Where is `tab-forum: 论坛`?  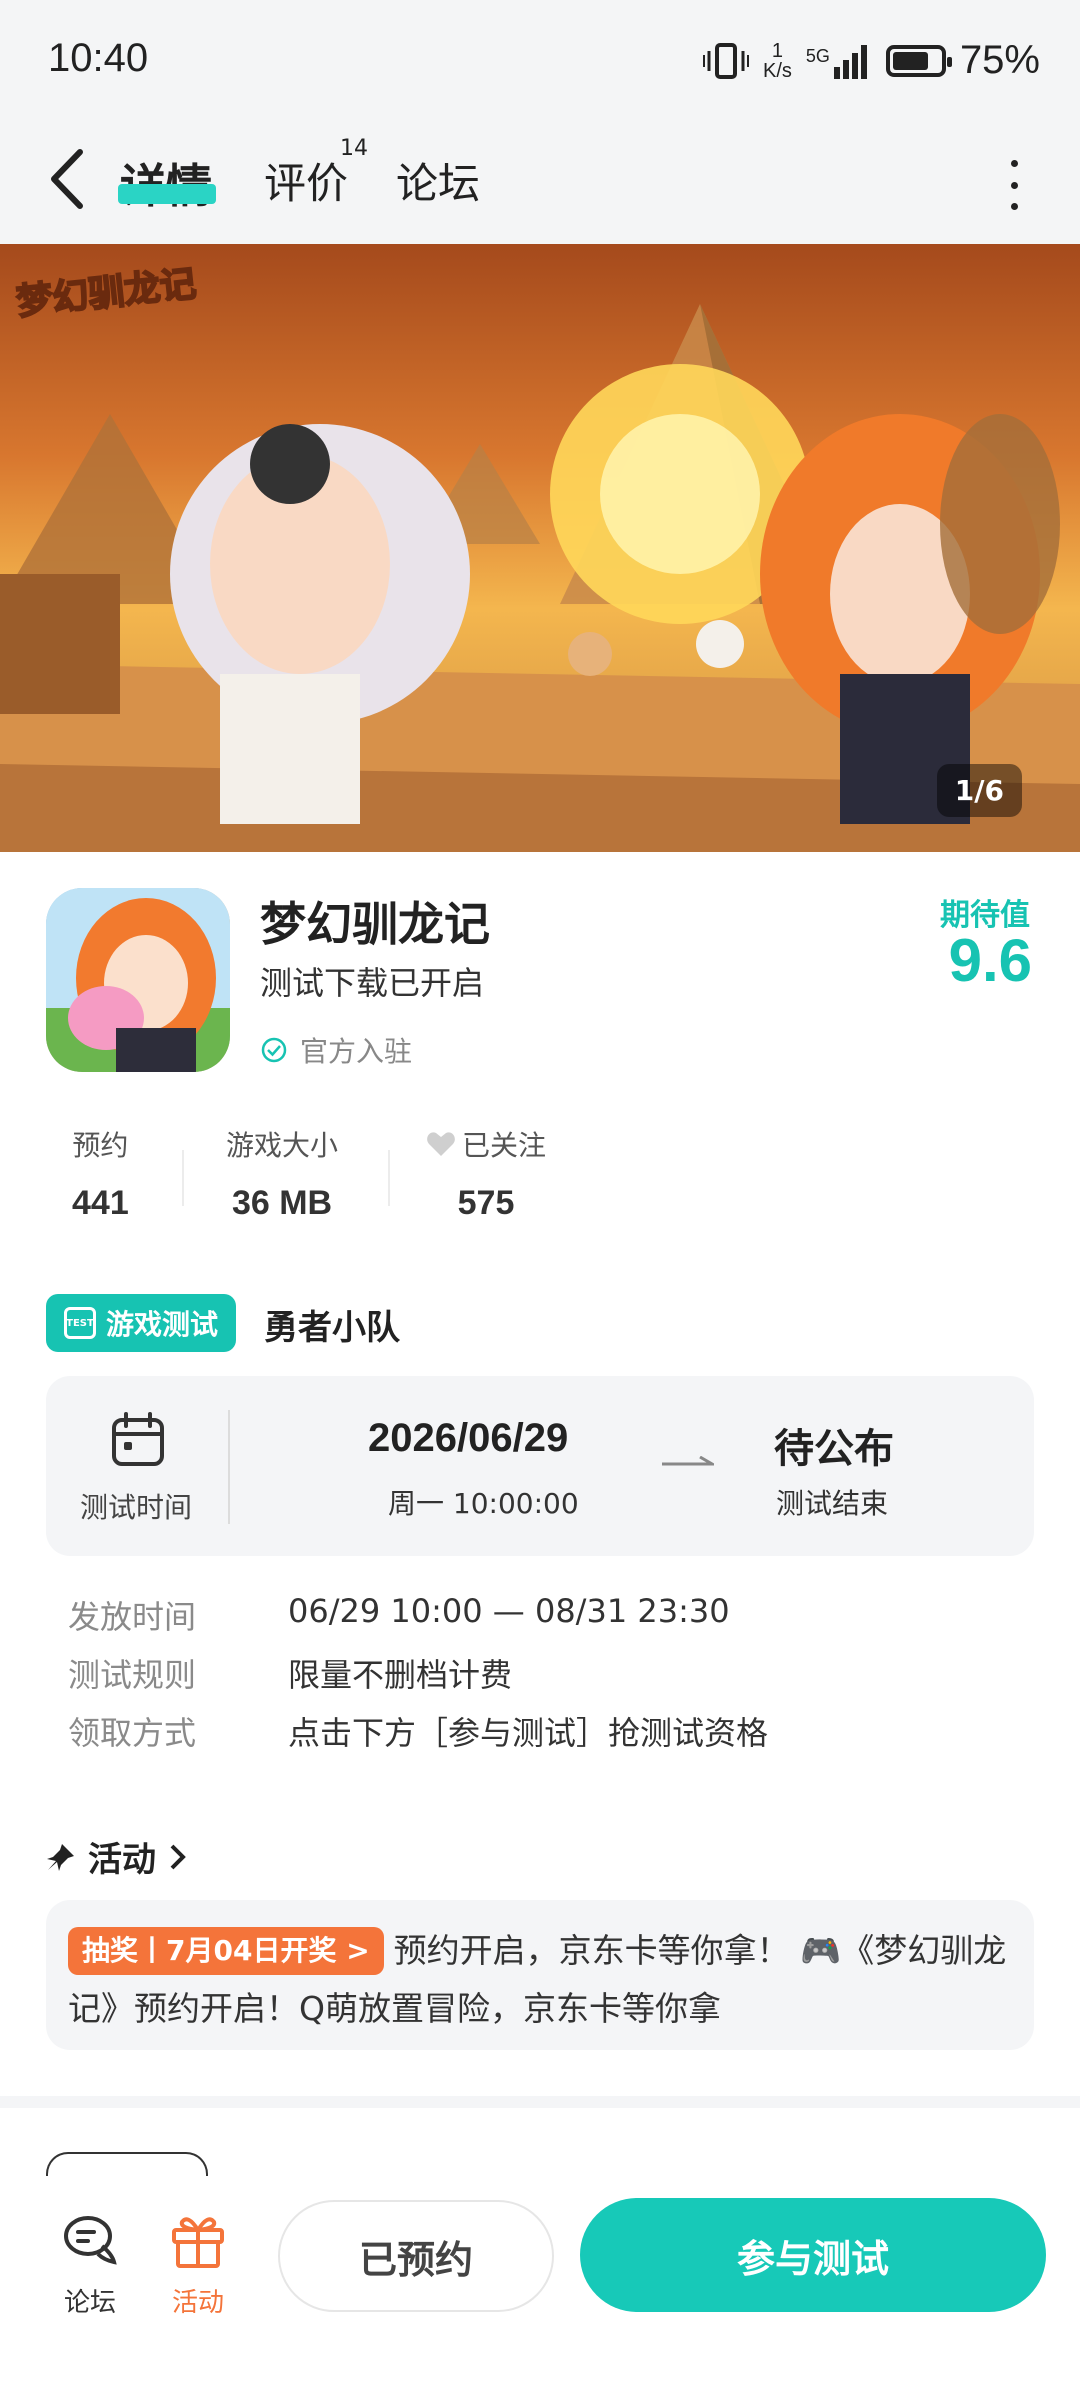 tab-forum: 论坛 is located at coordinates (438, 180).